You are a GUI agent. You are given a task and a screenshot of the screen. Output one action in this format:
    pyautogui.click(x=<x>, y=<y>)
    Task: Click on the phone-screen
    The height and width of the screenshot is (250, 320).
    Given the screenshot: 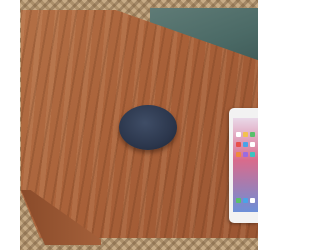 What is the action you would take?
    pyautogui.click(x=245, y=165)
    